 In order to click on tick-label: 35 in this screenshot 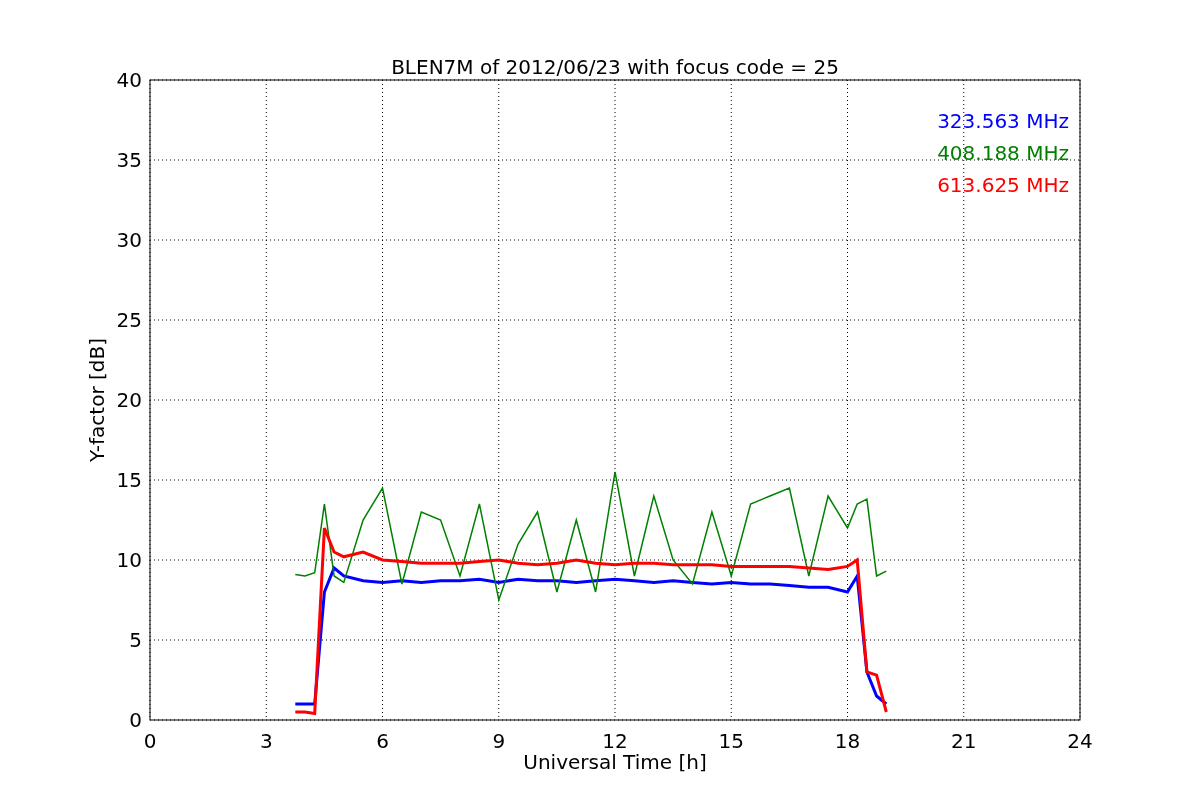, I will do `click(129, 160)`.